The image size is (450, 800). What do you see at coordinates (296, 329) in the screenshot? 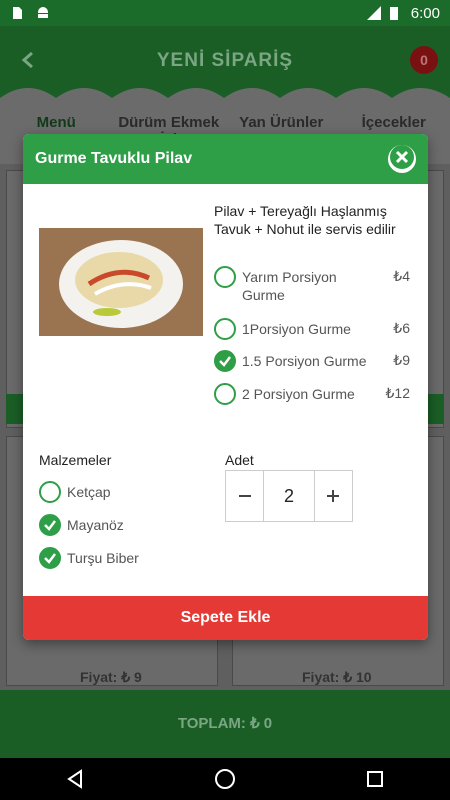
I see `option-label: 1Porsiyon Gurme` at bounding box center [296, 329].